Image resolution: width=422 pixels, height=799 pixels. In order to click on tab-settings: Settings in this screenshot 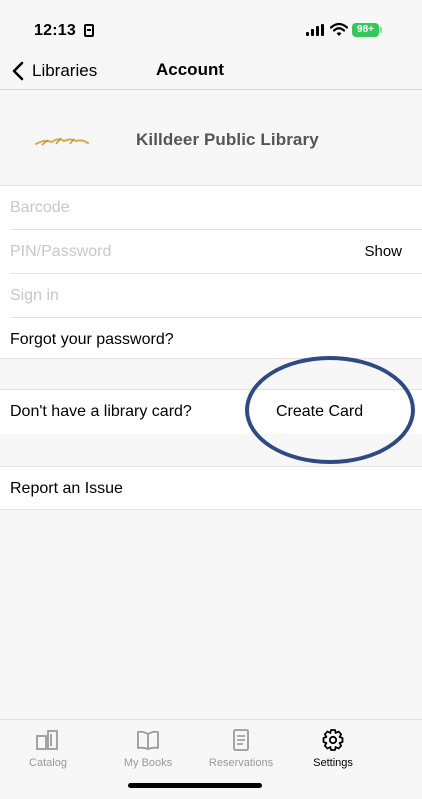, I will do `click(333, 748)`.